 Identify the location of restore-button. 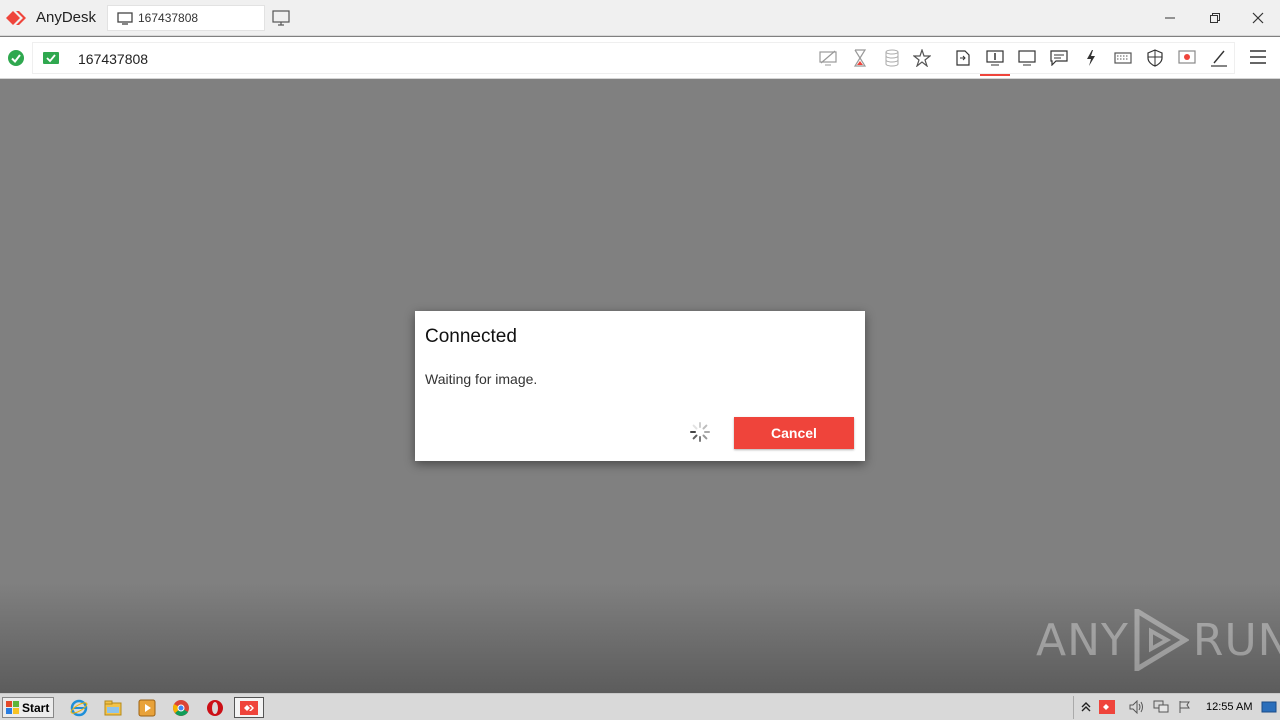
(1215, 18).